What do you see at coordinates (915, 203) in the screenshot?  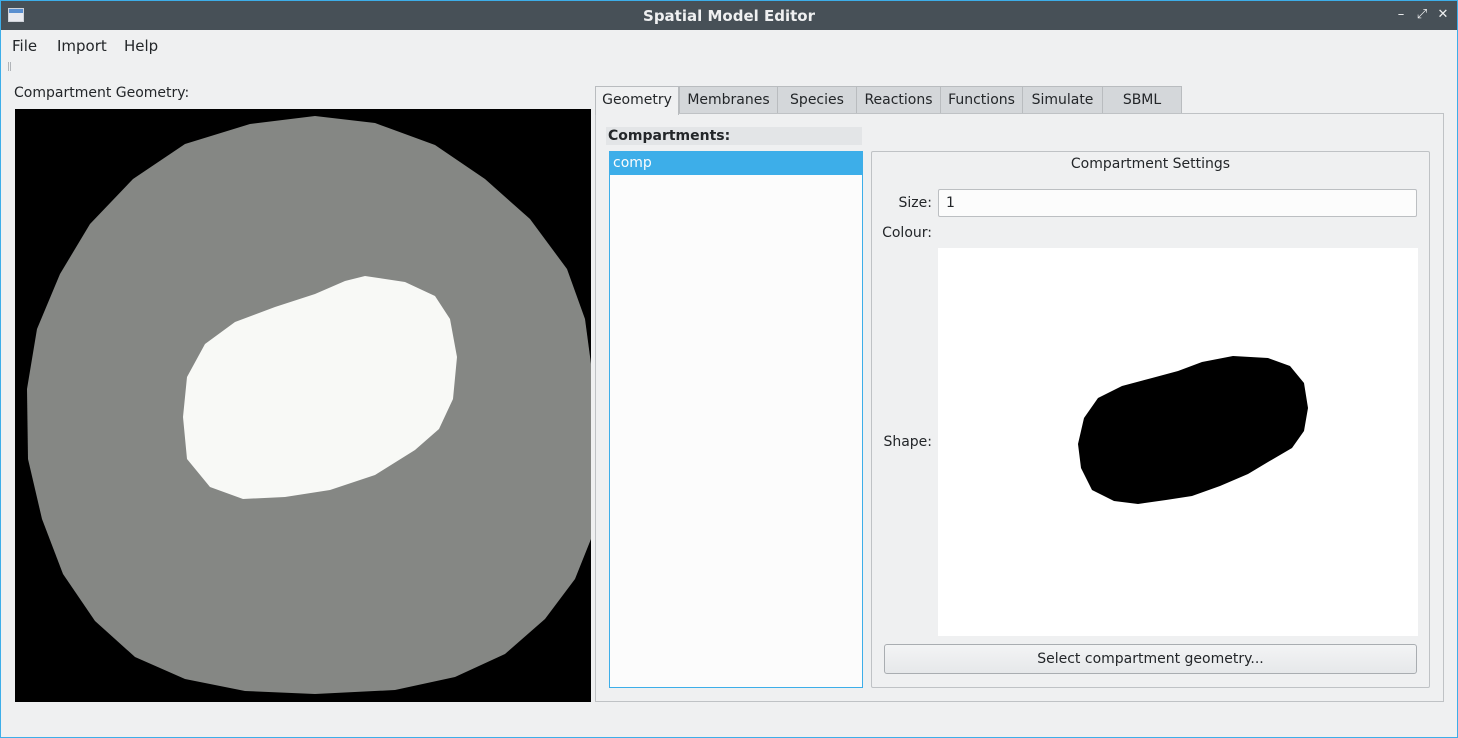 I see `size-label: Size:` at bounding box center [915, 203].